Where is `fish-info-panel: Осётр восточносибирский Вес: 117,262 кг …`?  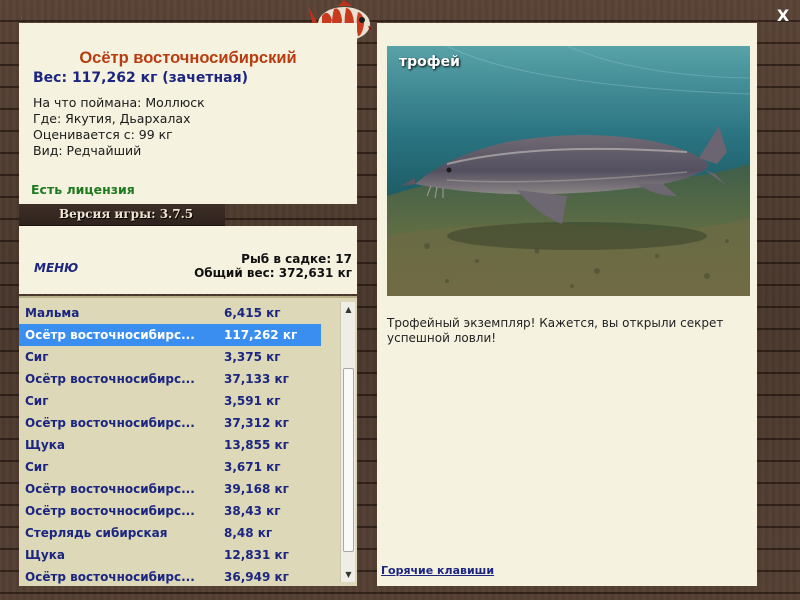
fish-info-panel: Осётр восточносибирский Вес: 117,262 кг … is located at coordinates (188, 113).